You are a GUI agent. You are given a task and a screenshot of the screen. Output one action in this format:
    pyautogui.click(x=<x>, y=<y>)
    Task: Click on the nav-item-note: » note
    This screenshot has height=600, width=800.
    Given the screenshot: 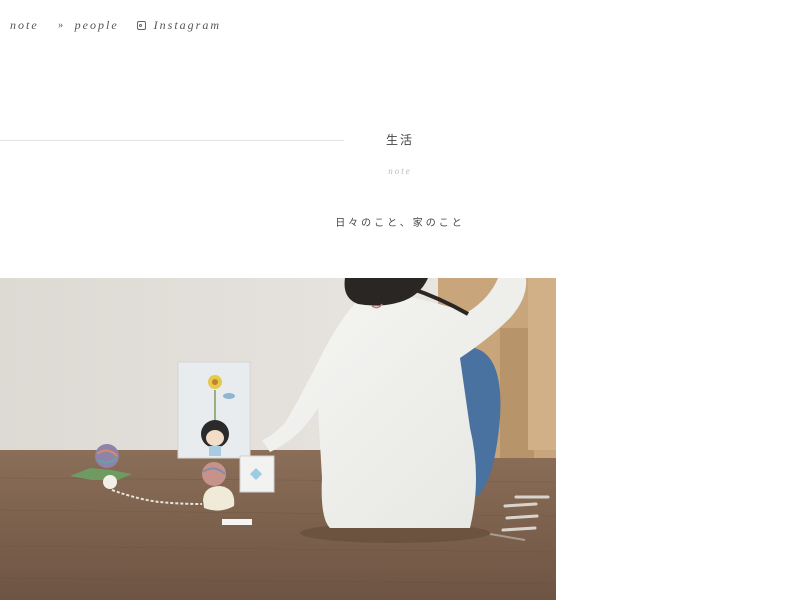 What is the action you would take?
    pyautogui.click(x=19, y=25)
    